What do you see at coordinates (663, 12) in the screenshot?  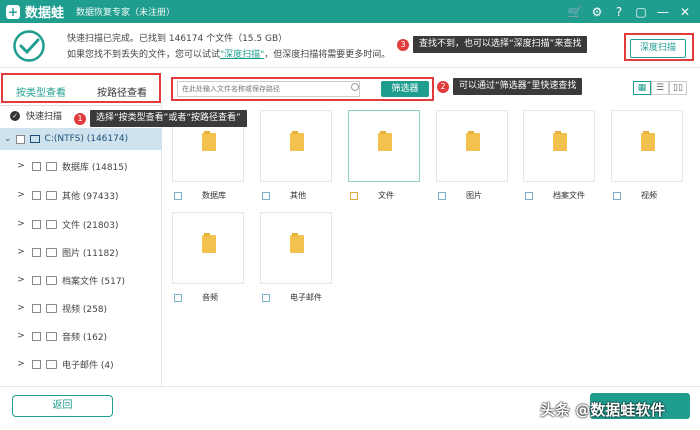 I see `minimize-icon: —` at bounding box center [663, 12].